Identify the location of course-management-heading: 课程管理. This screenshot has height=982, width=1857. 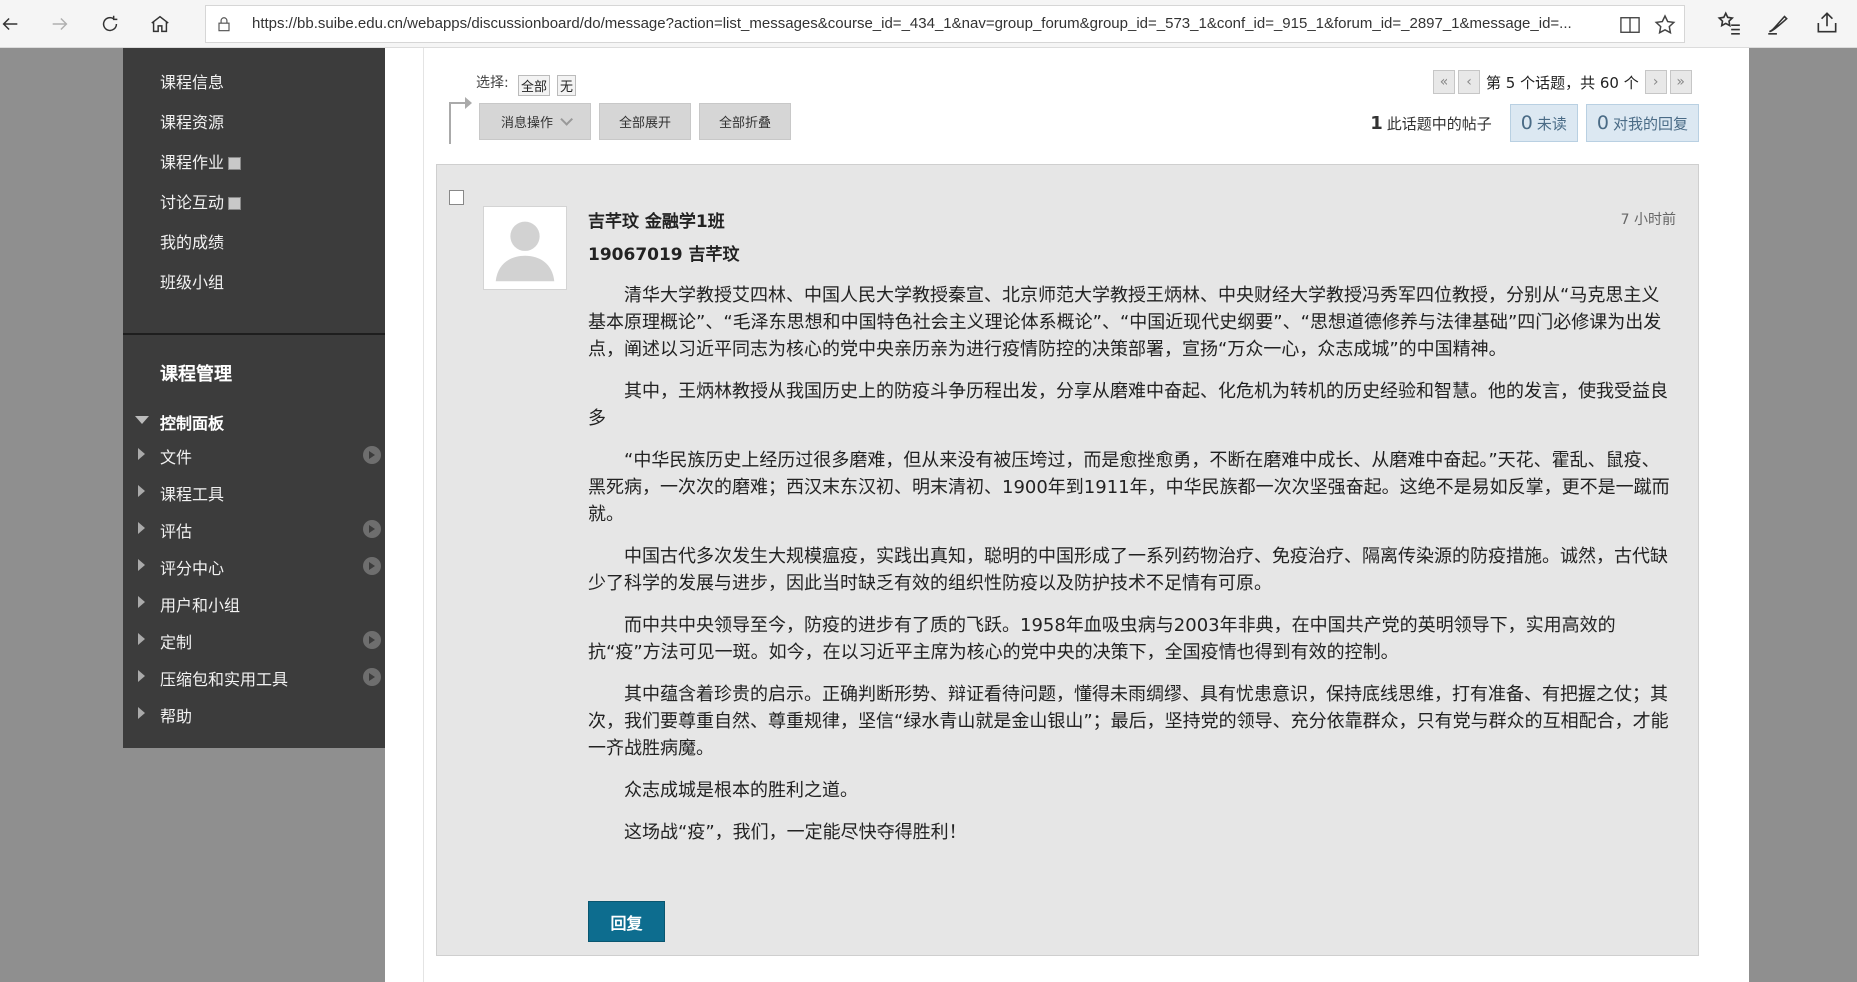
(196, 374).